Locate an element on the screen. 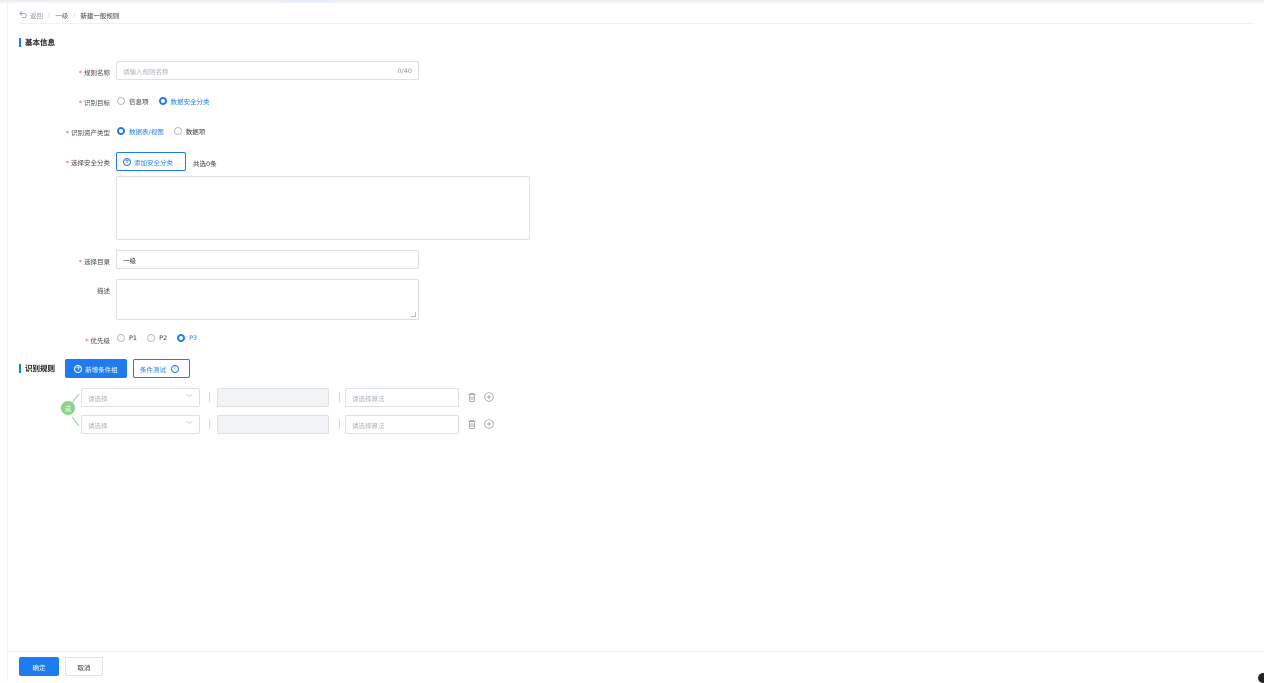 This screenshot has height=683, width=1264. priority-radio-group: P1 P2 P3 is located at coordinates (157, 338).